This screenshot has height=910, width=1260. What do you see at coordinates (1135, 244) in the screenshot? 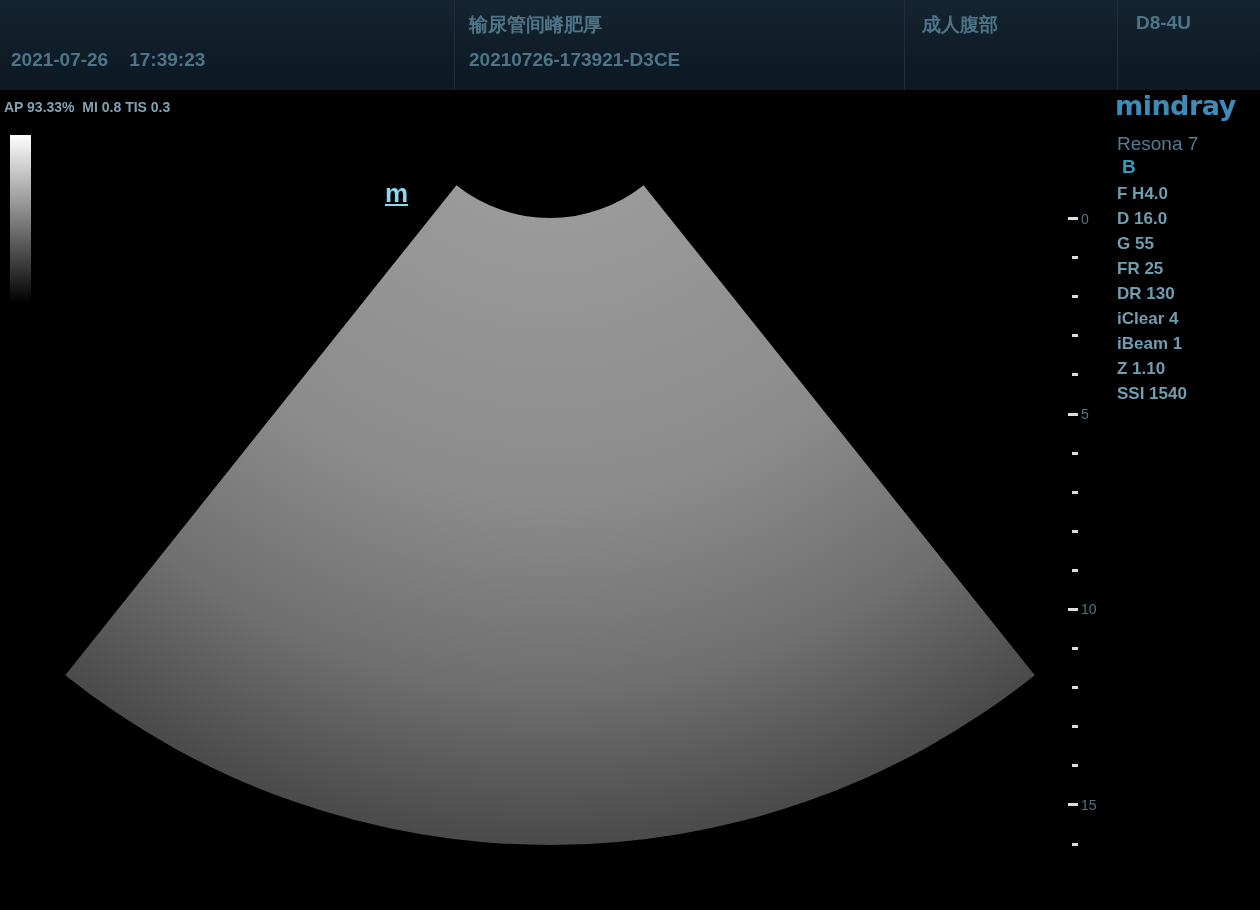
I see `imaging-parameter: G 55` at bounding box center [1135, 244].